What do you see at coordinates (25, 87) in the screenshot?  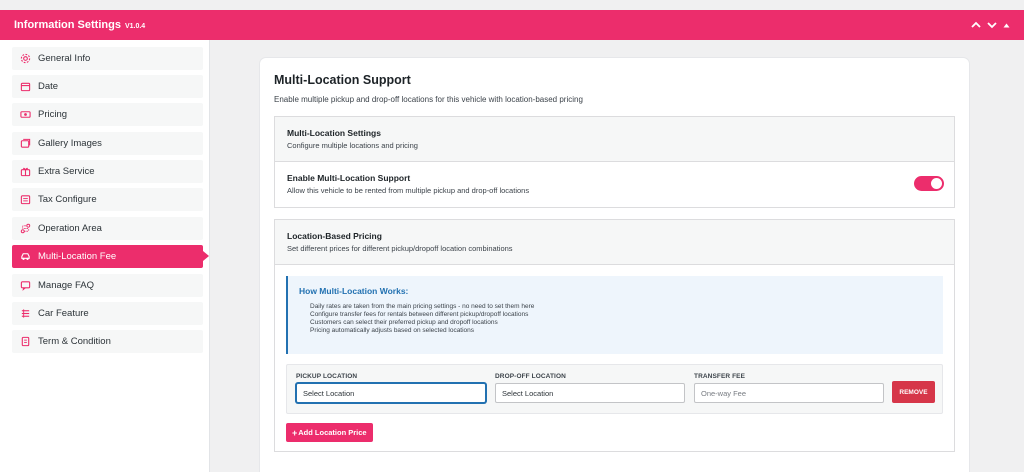 I see `calendar-icon` at bounding box center [25, 87].